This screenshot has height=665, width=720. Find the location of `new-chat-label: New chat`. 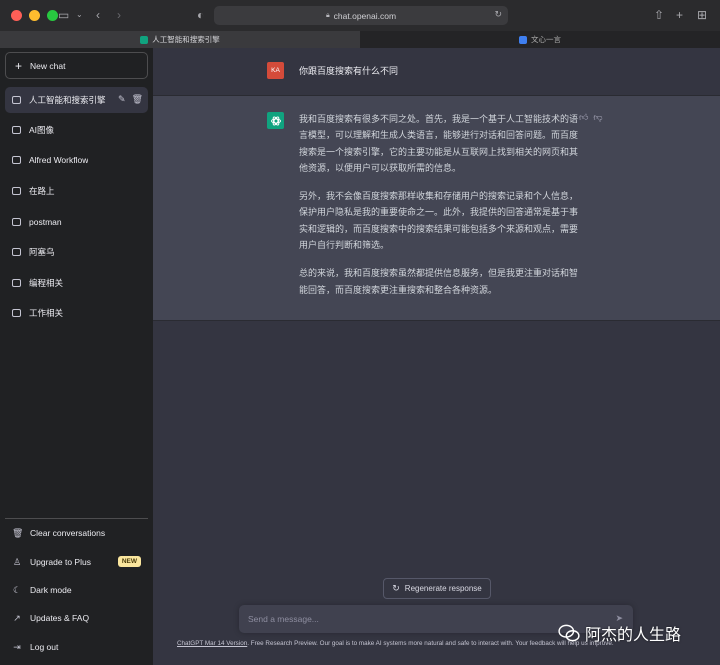

new-chat-label: New chat is located at coordinates (48, 65).